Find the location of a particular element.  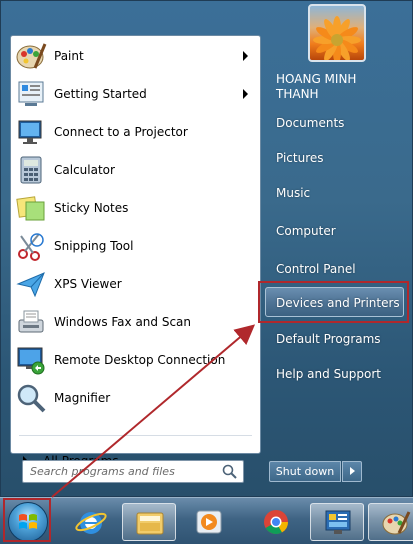

taskbar-chrome is located at coordinates (276, 522).